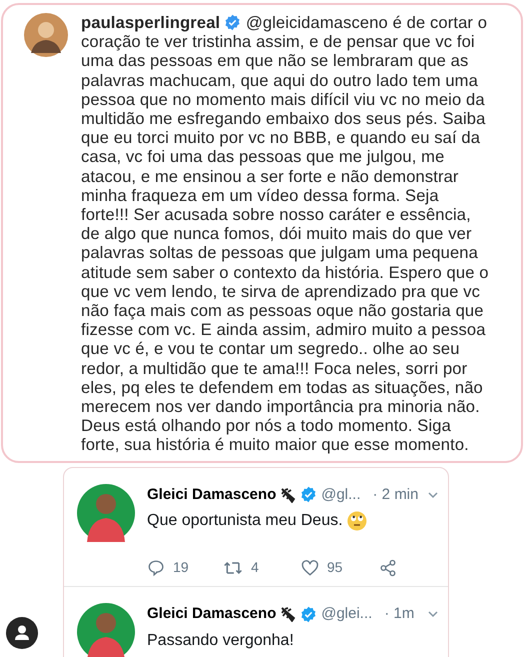 The height and width of the screenshot is (657, 524). What do you see at coordinates (310, 567) in the screenshot?
I see `heart-icon` at bounding box center [310, 567].